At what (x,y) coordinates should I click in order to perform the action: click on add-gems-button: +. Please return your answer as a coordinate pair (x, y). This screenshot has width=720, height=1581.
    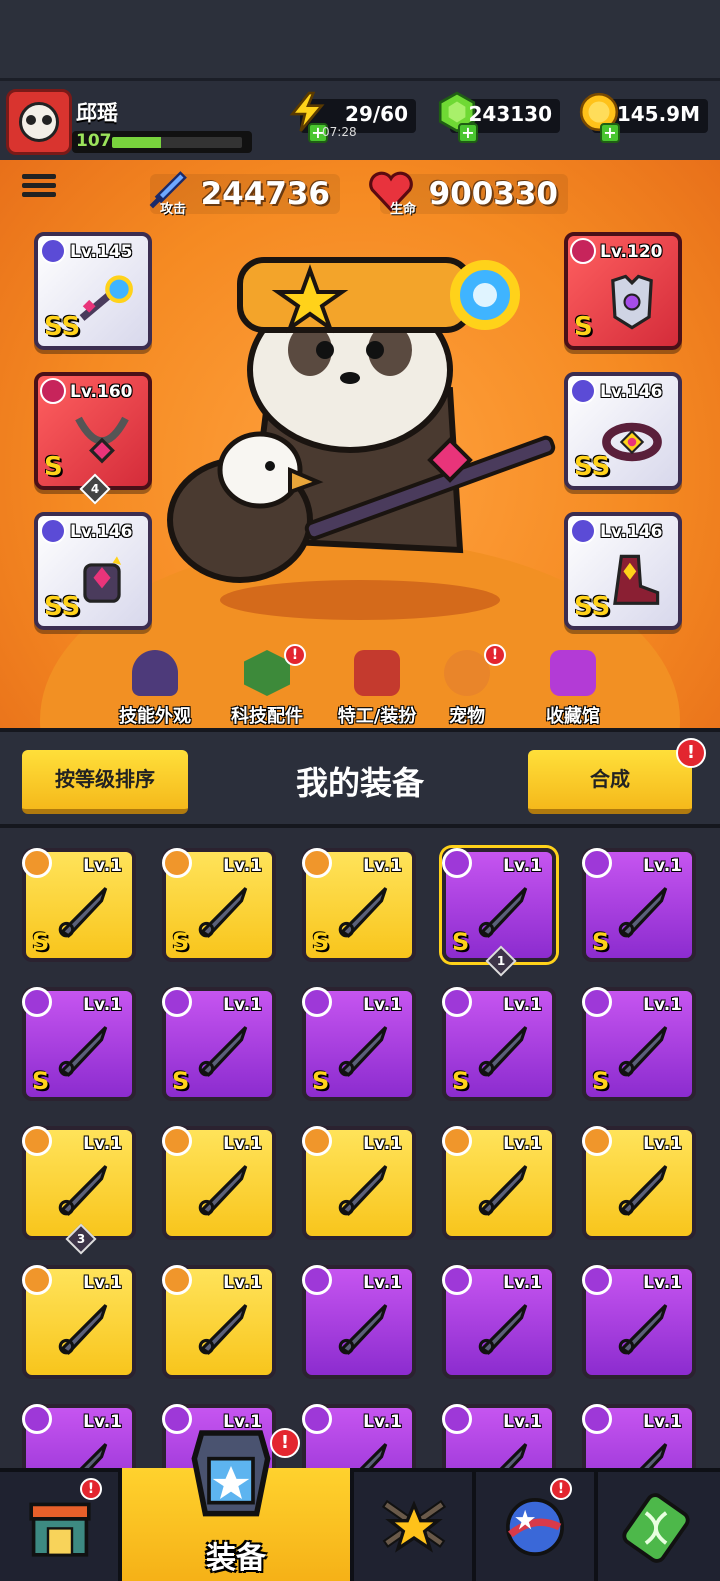
    Looking at the image, I should click on (468, 133).